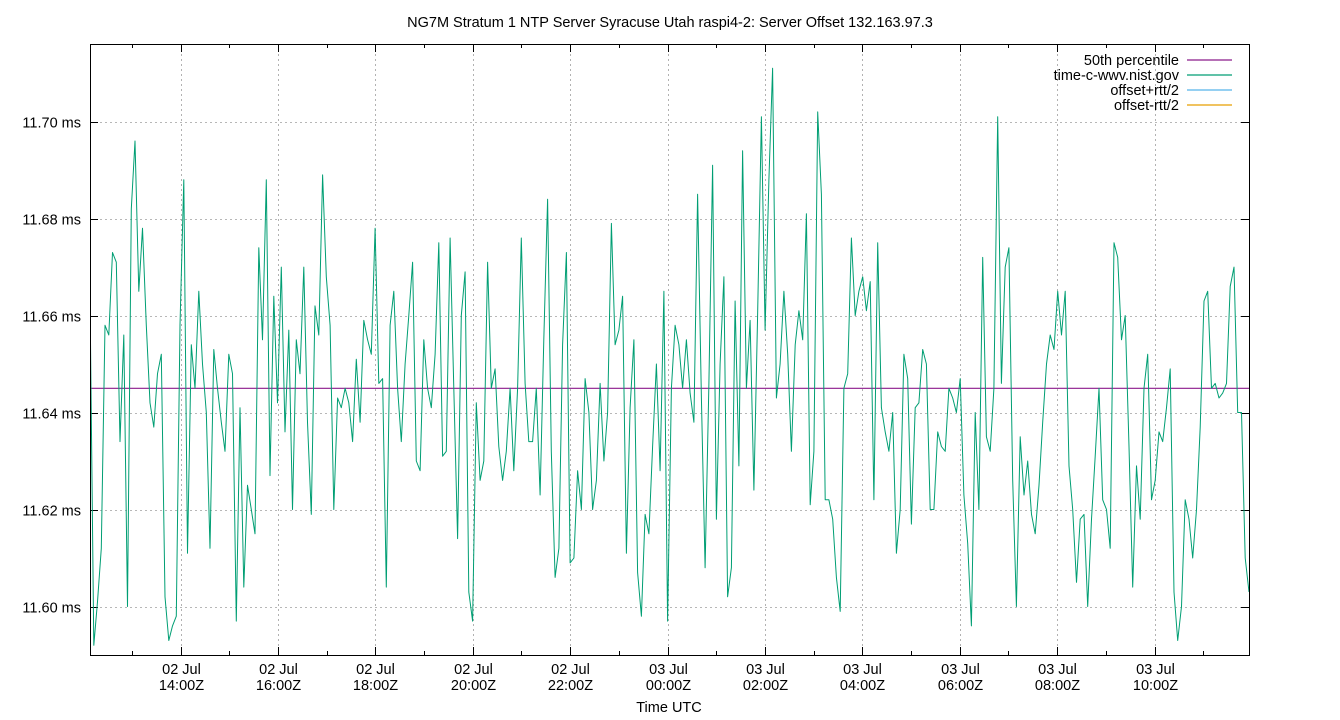 This screenshot has height=720, width=1340. Describe the element at coordinates (51, 221) in the screenshot. I see `y-tick-label: 11.68 ms` at that location.